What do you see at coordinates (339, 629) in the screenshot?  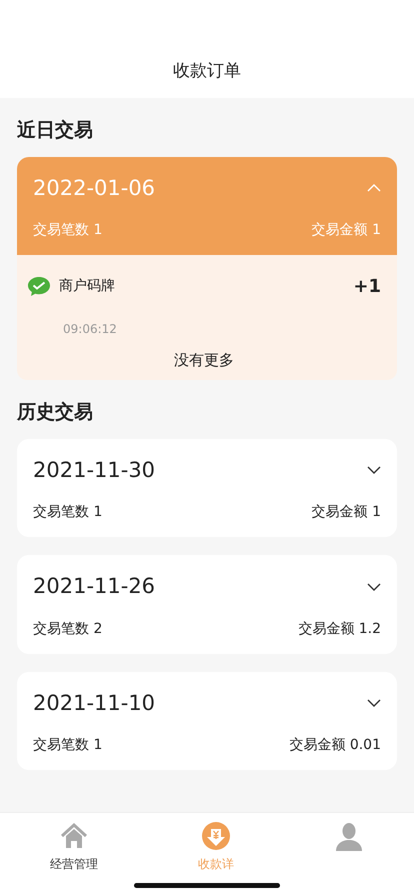 I see `amount-label: 交易金额 1.2` at bounding box center [339, 629].